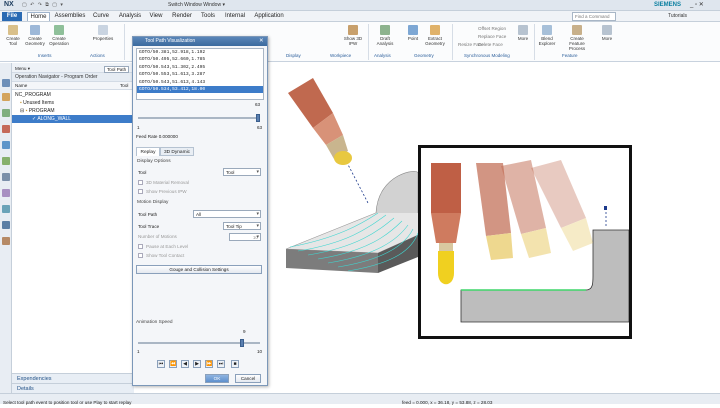 This screenshot has width=720, height=408. I want to click on group-synchronous-modeling: Synchronous Modeling, so click(487, 55).